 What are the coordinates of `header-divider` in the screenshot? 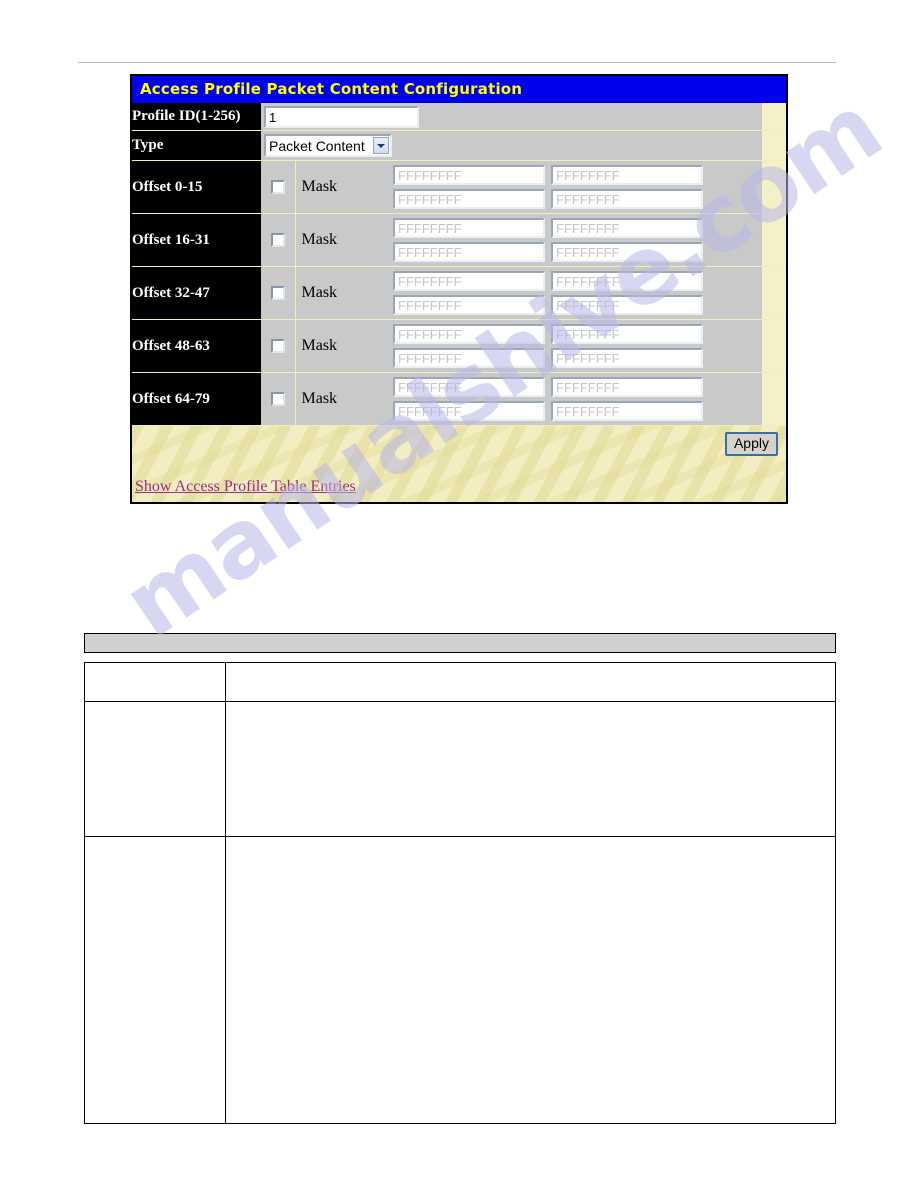 It's located at (457, 62).